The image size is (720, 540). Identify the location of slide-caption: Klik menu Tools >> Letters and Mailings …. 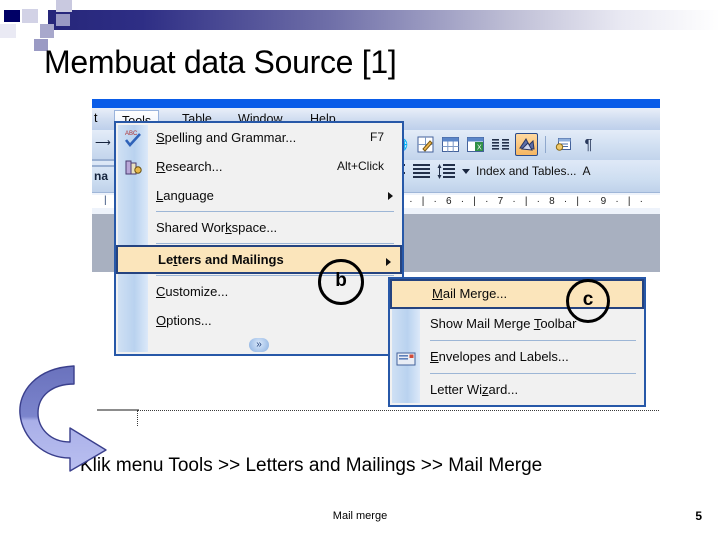
(311, 465).